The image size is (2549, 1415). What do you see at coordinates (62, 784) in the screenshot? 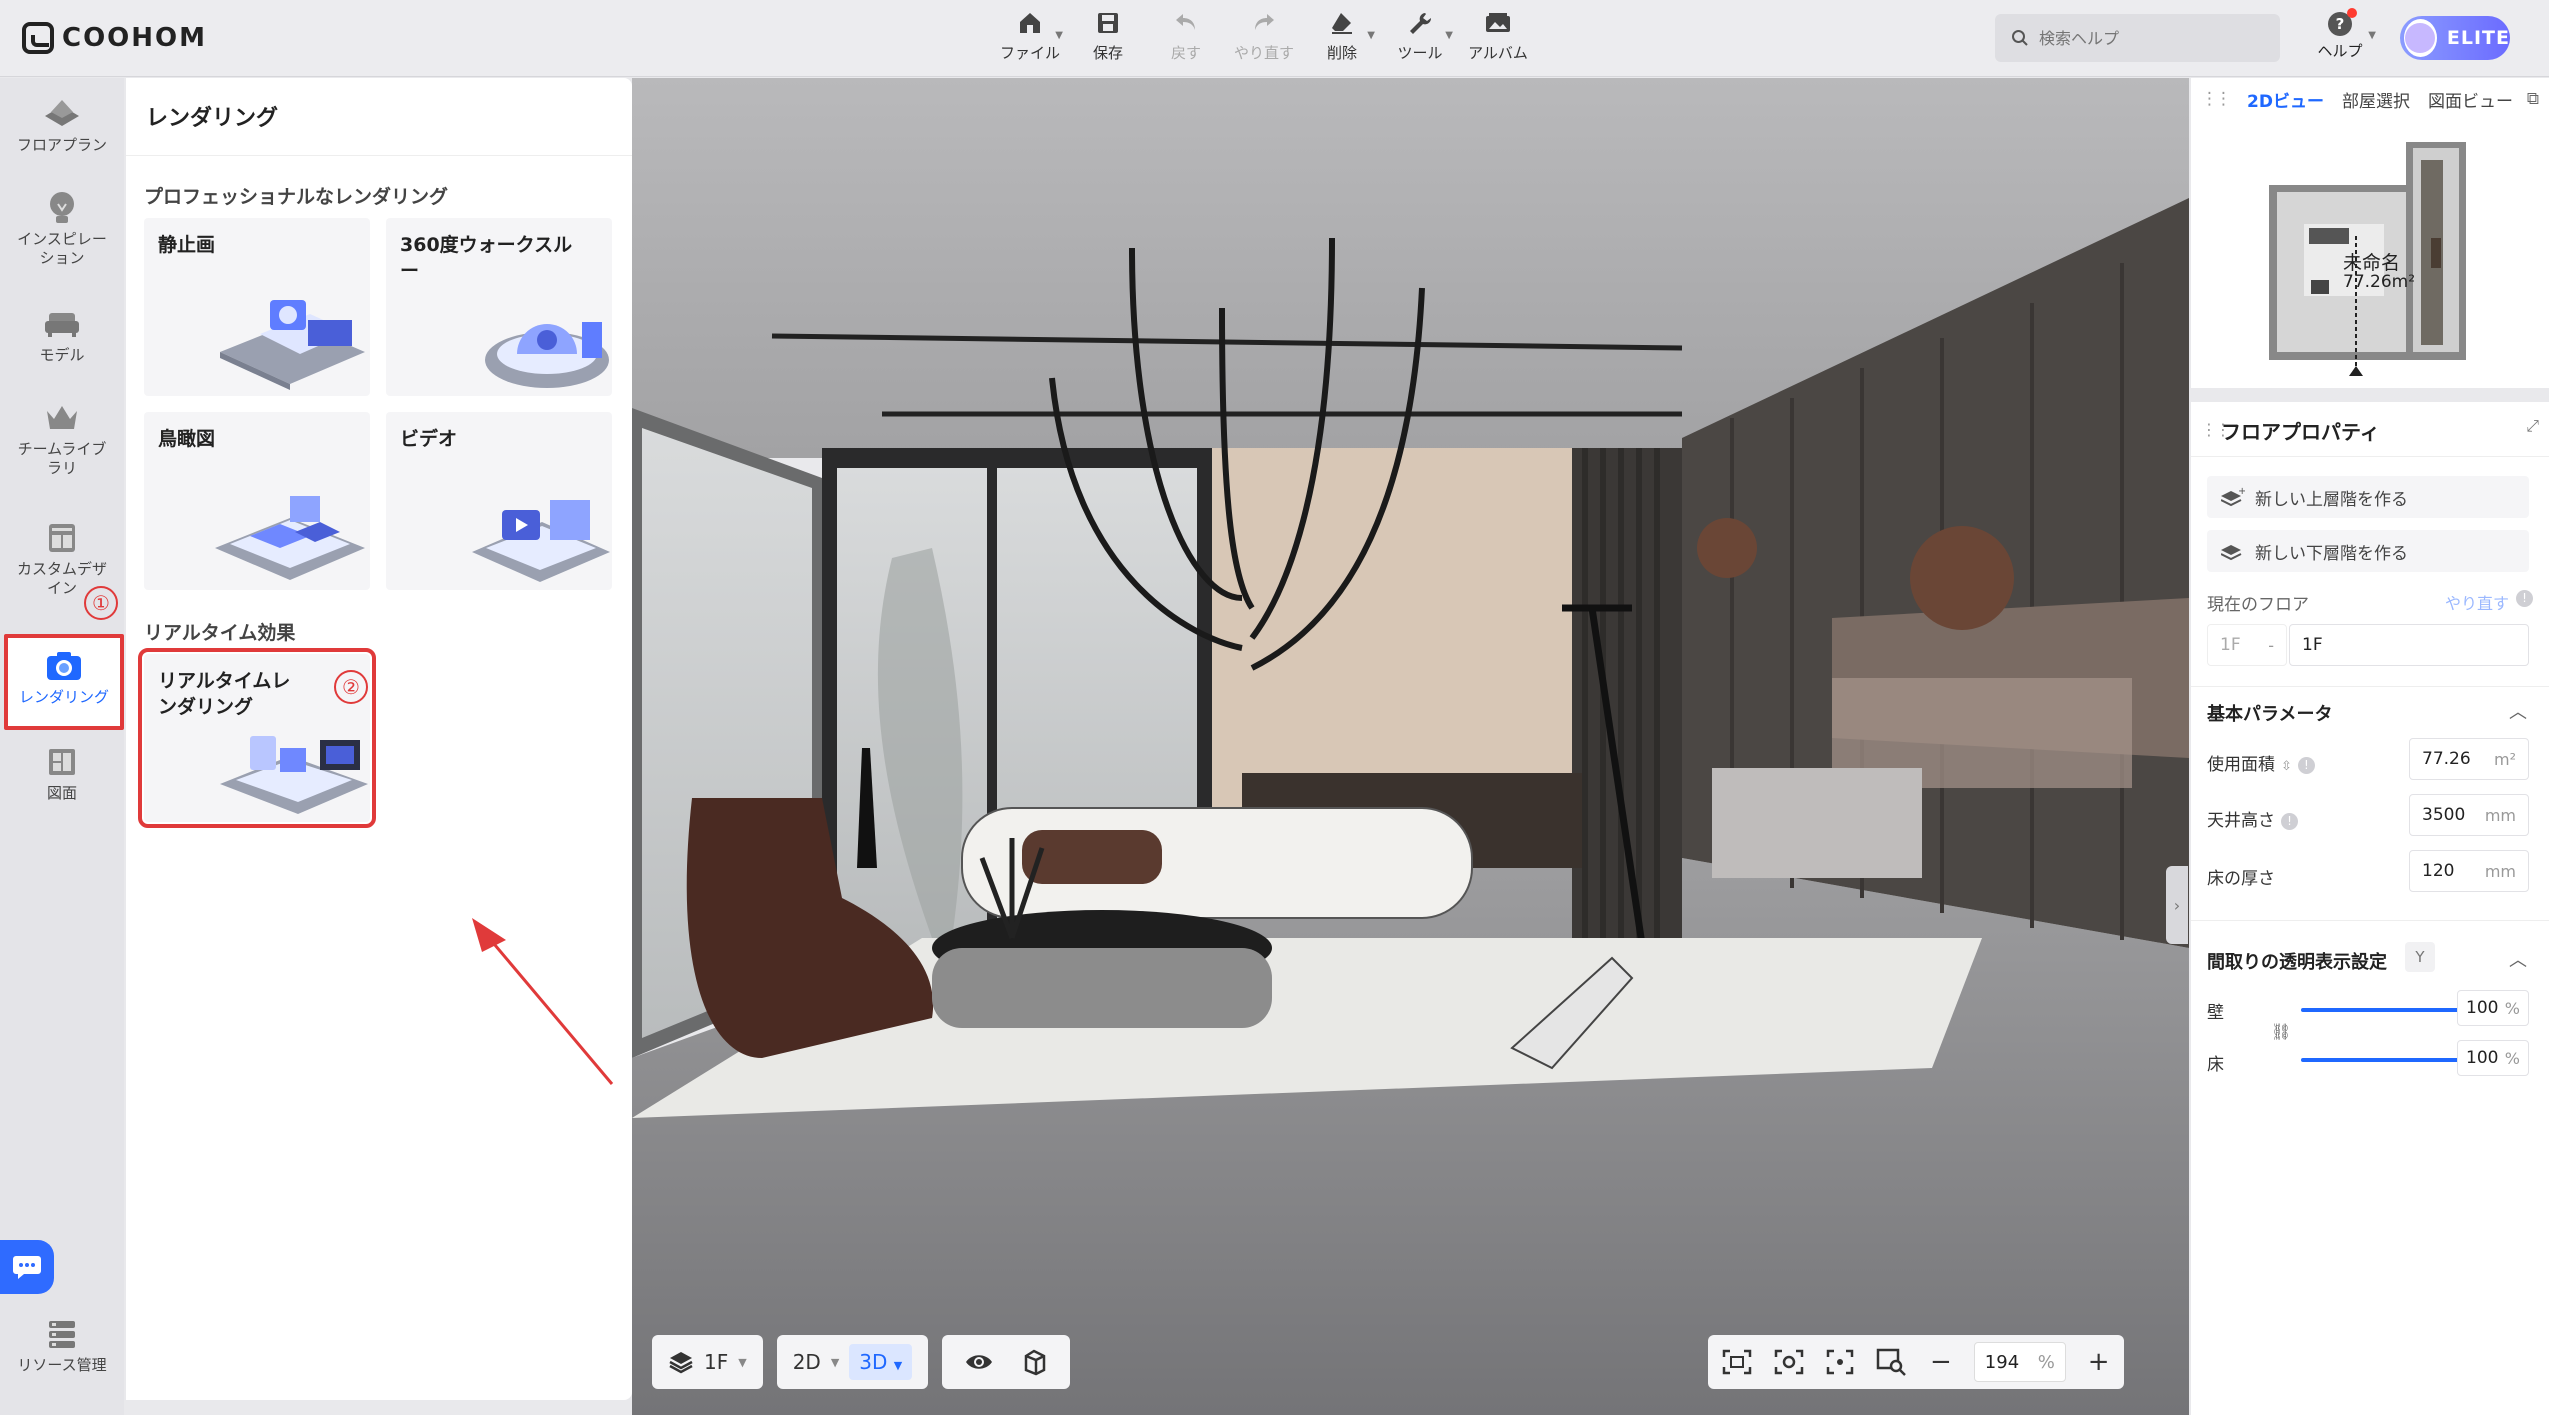
I see `nav-drawing: 図面` at bounding box center [62, 784].